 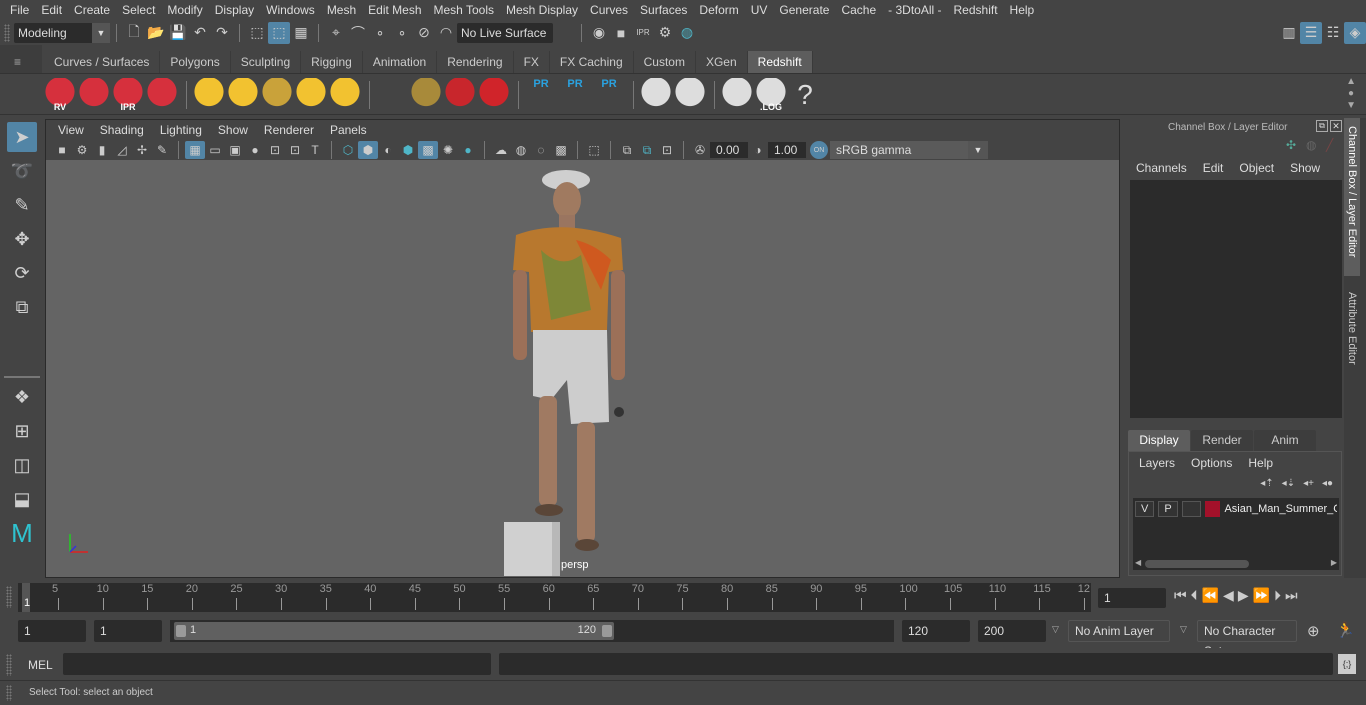 What do you see at coordinates (1243, 595) in the screenshot?
I see `play-forward-icon: ▶` at bounding box center [1243, 595].